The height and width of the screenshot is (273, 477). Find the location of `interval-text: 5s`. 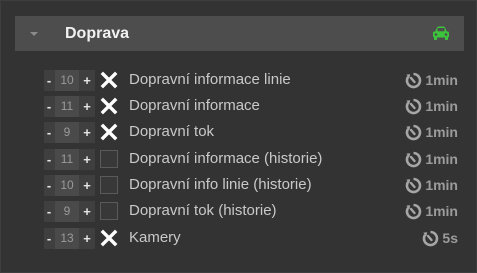

interval-text: 5s is located at coordinates (450, 238).